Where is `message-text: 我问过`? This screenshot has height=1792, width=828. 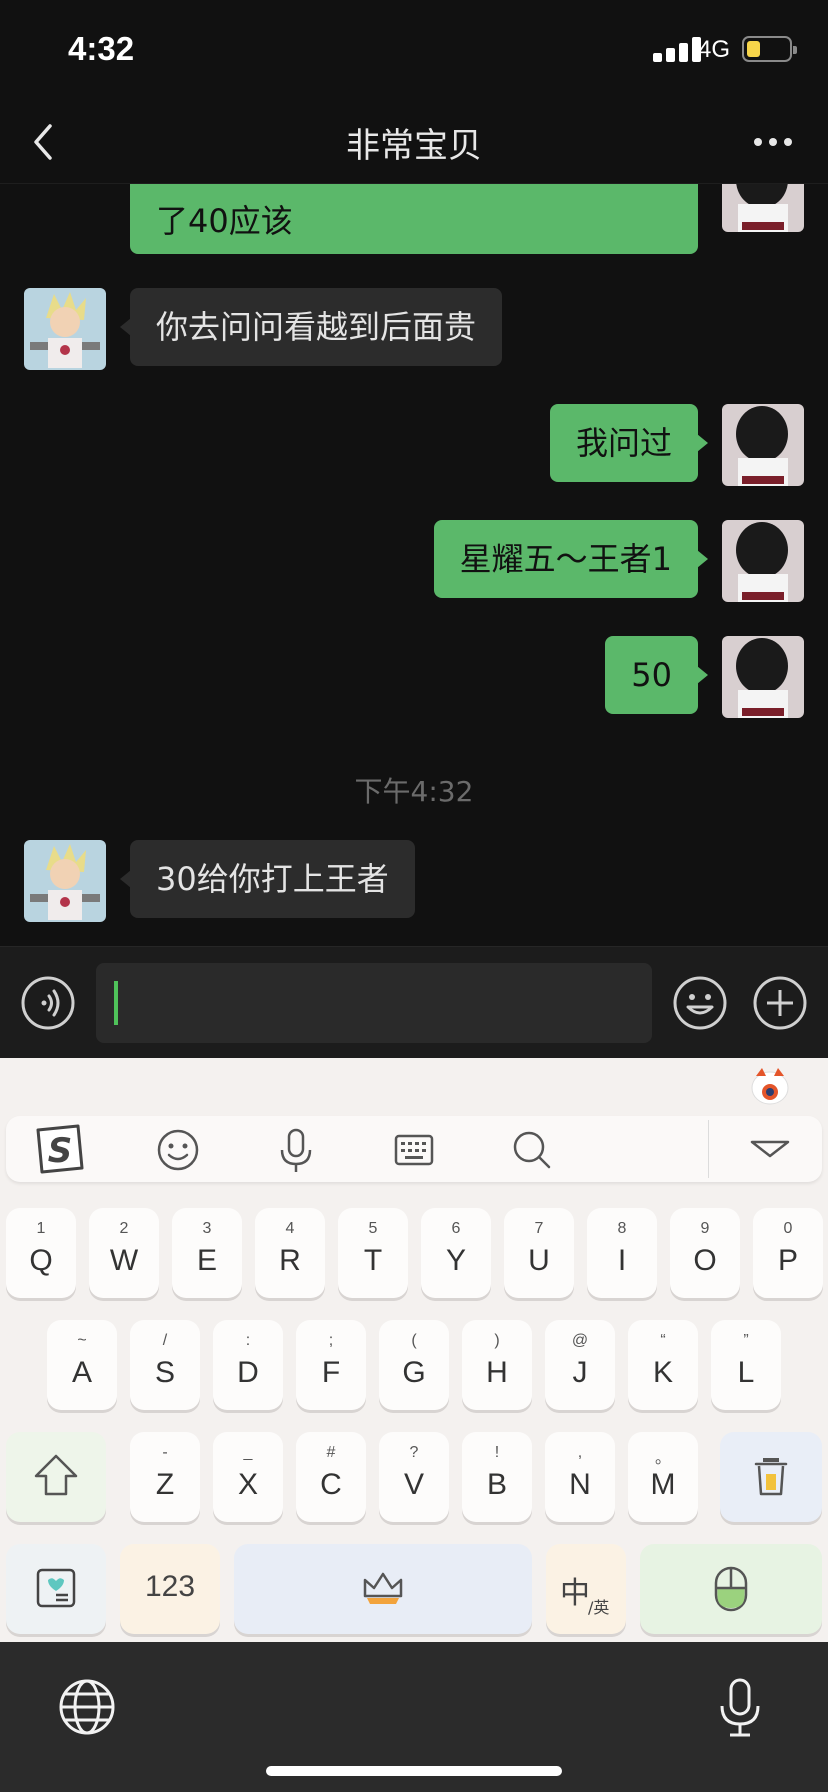
message-text: 我问过 is located at coordinates (623, 443).